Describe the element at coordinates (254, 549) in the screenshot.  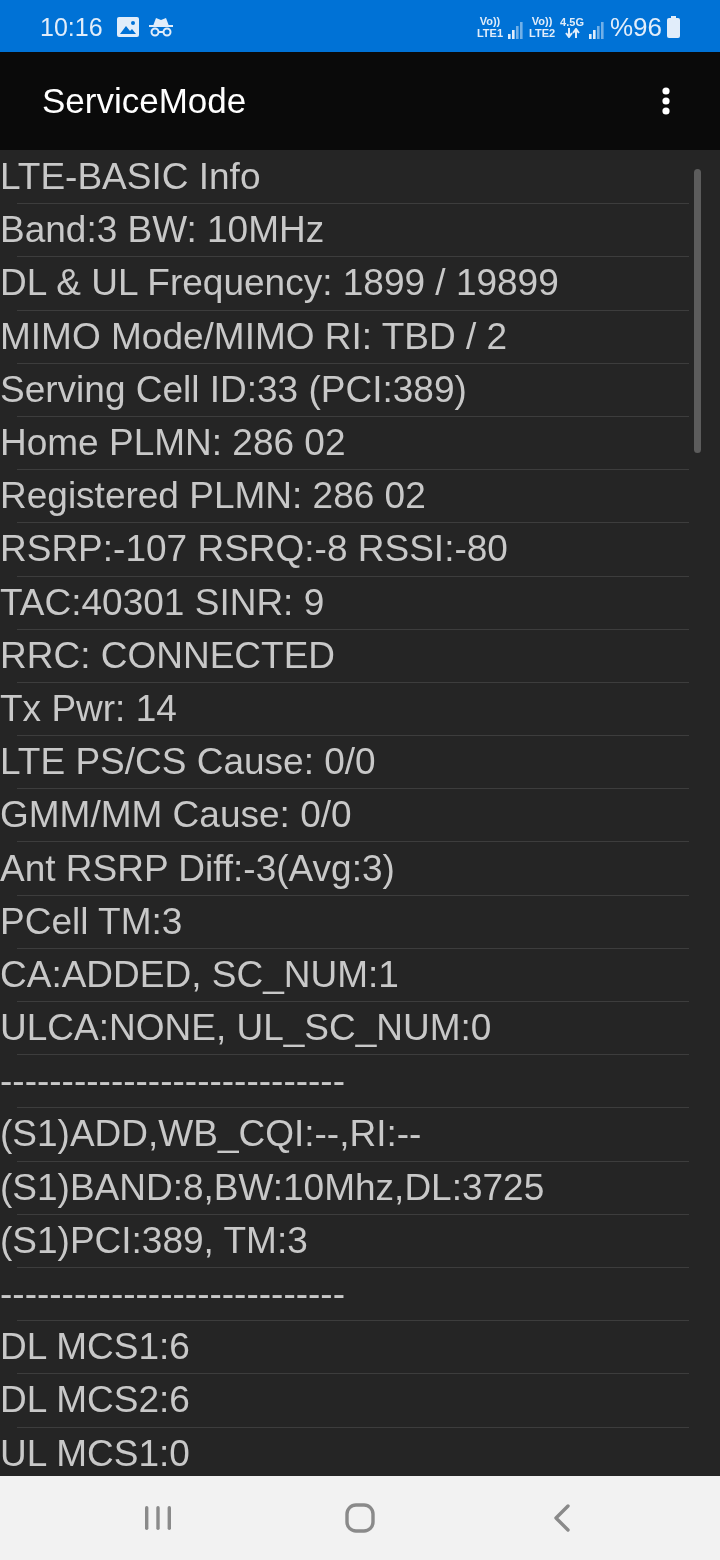
I see `info-line: RSRP:-107 RSRQ:-8 RSSI:-80` at that location.